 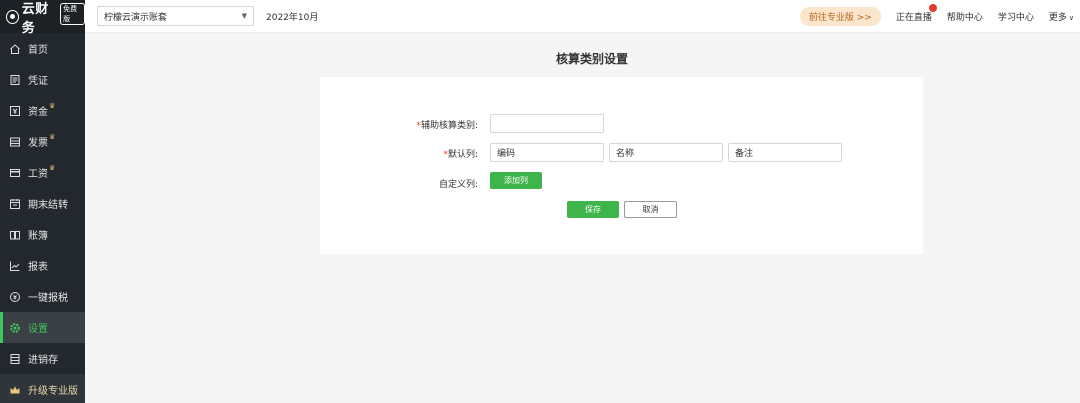 I want to click on sidebar-item-funds: 资金 ♛, so click(x=42, y=110).